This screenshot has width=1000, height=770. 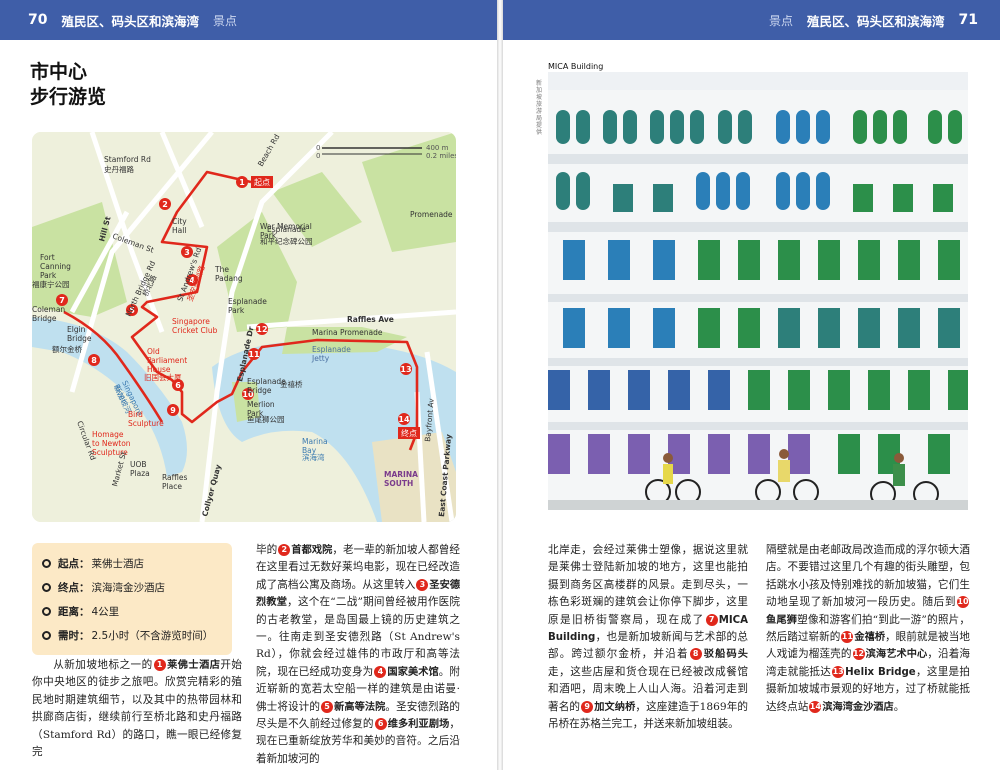 I want to click on info-value: 滨海湾金沙酒店, so click(x=128, y=587).